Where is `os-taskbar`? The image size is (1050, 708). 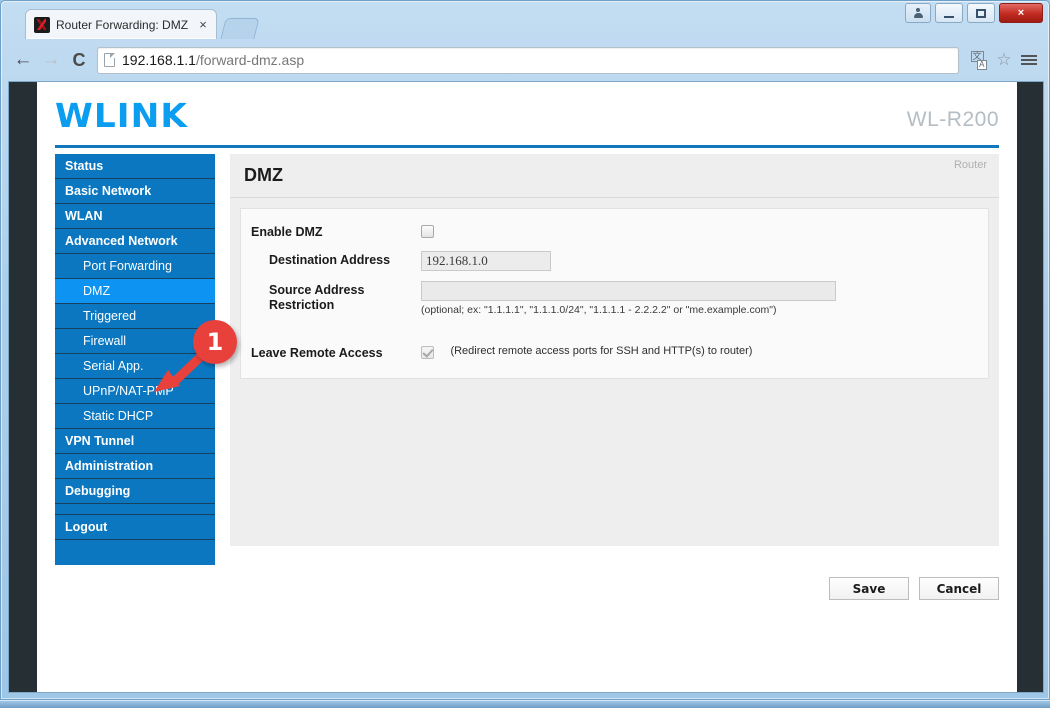 os-taskbar is located at coordinates (525, 704).